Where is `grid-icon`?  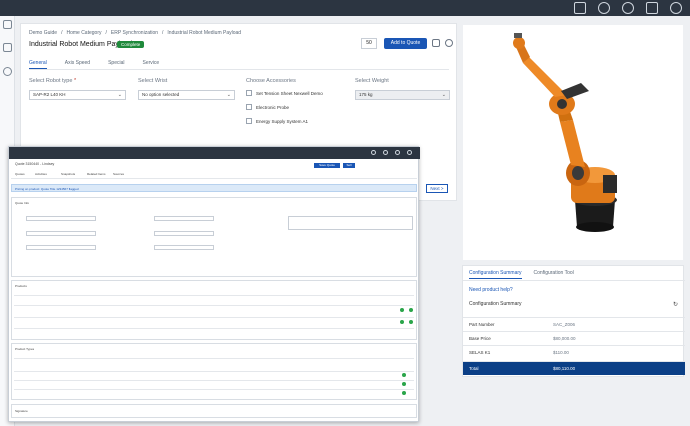 grid-icon is located at coordinates (373, 152).